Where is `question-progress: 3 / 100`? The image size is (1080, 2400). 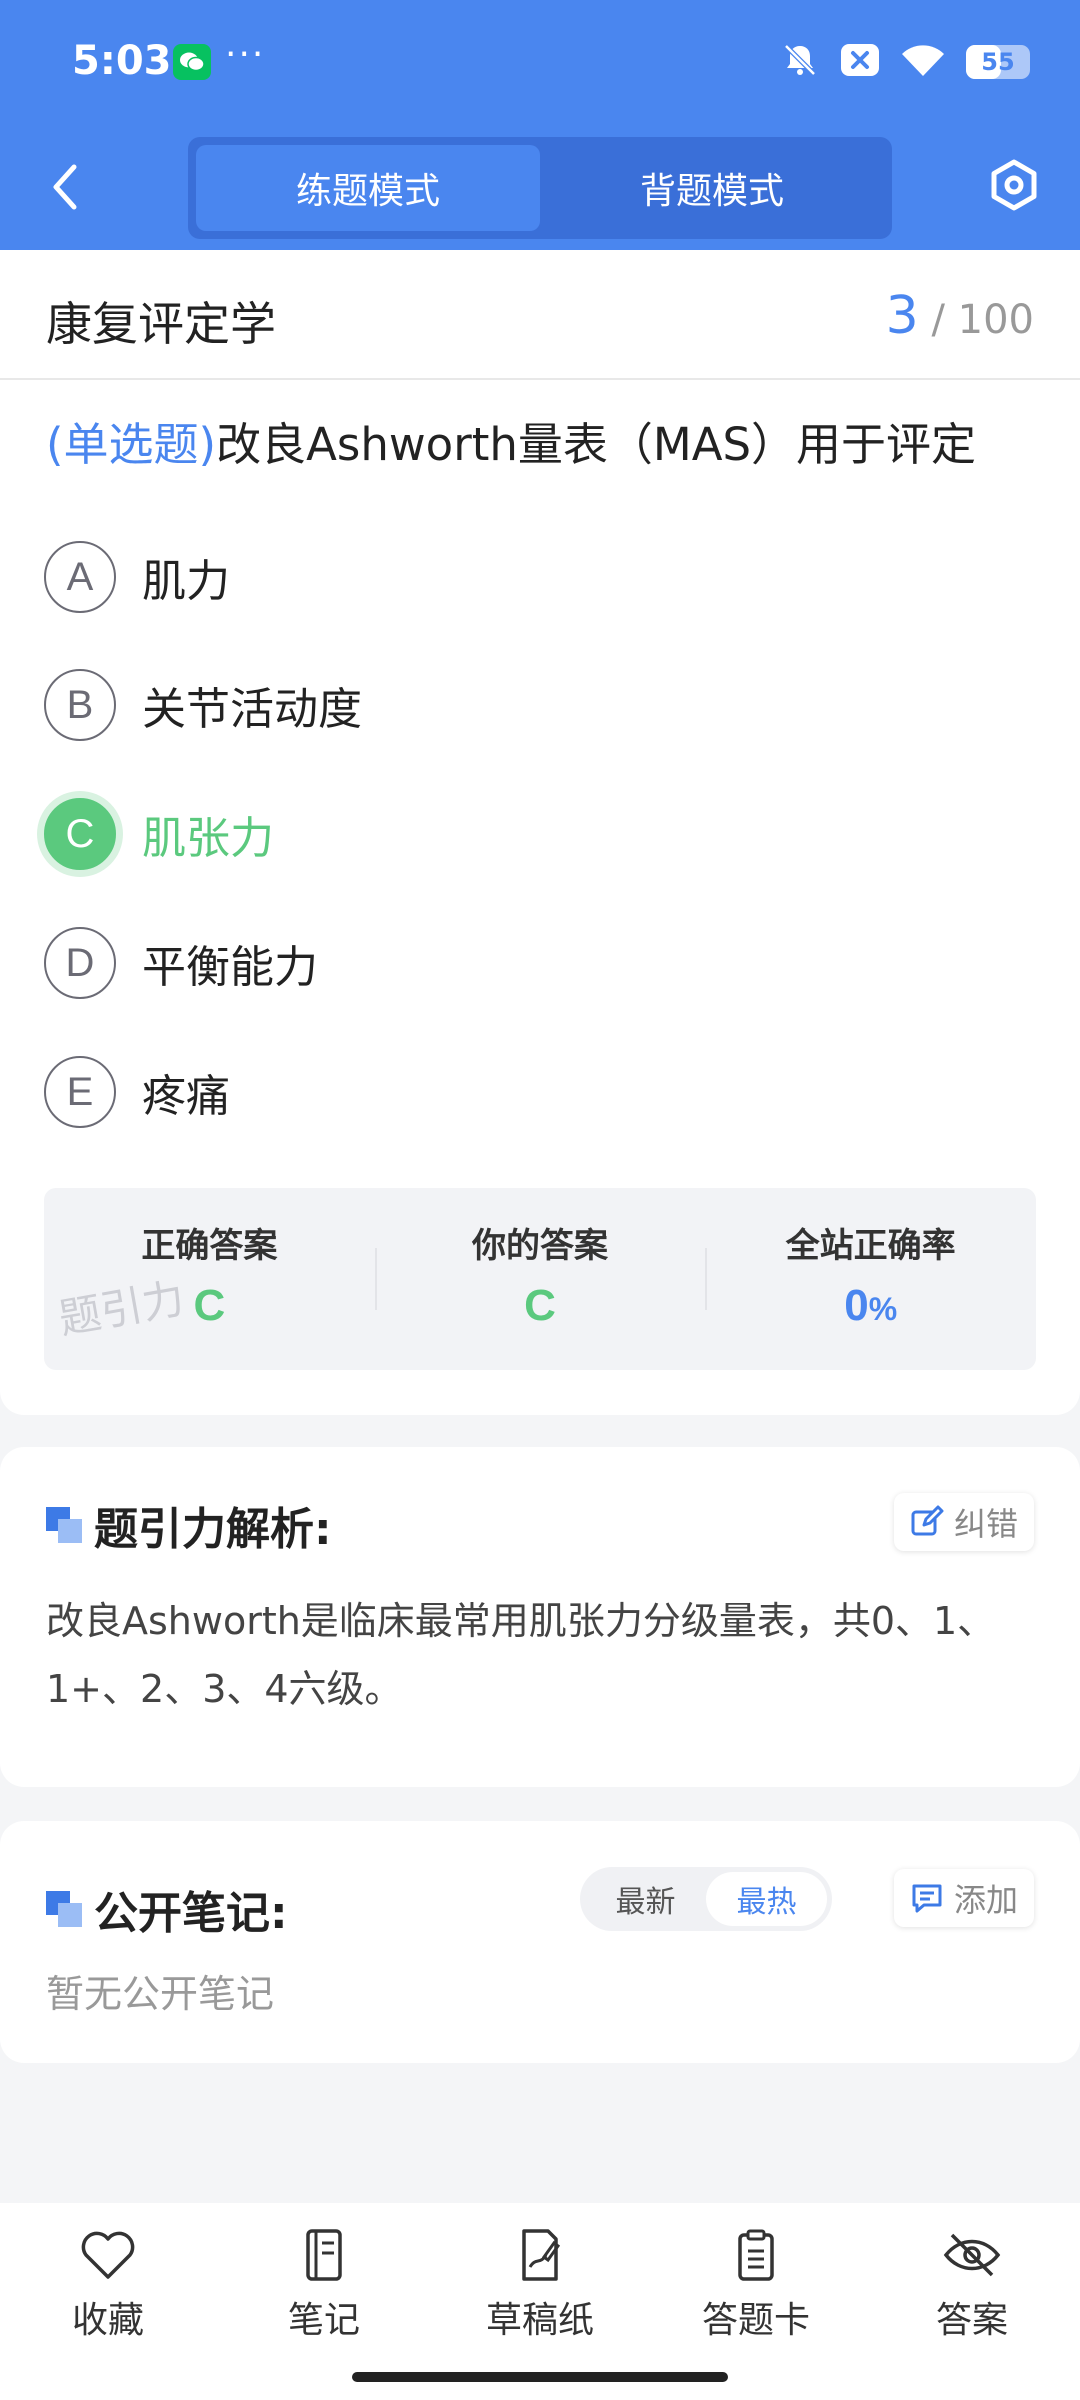 question-progress: 3 / 100 is located at coordinates (960, 316).